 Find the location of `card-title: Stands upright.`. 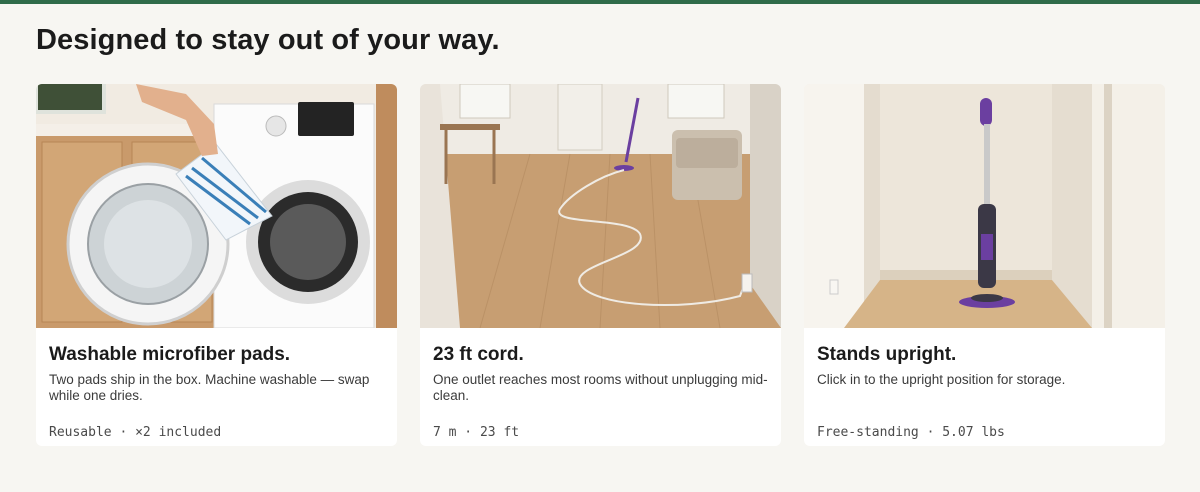

card-title: Stands upright. is located at coordinates (887, 354).